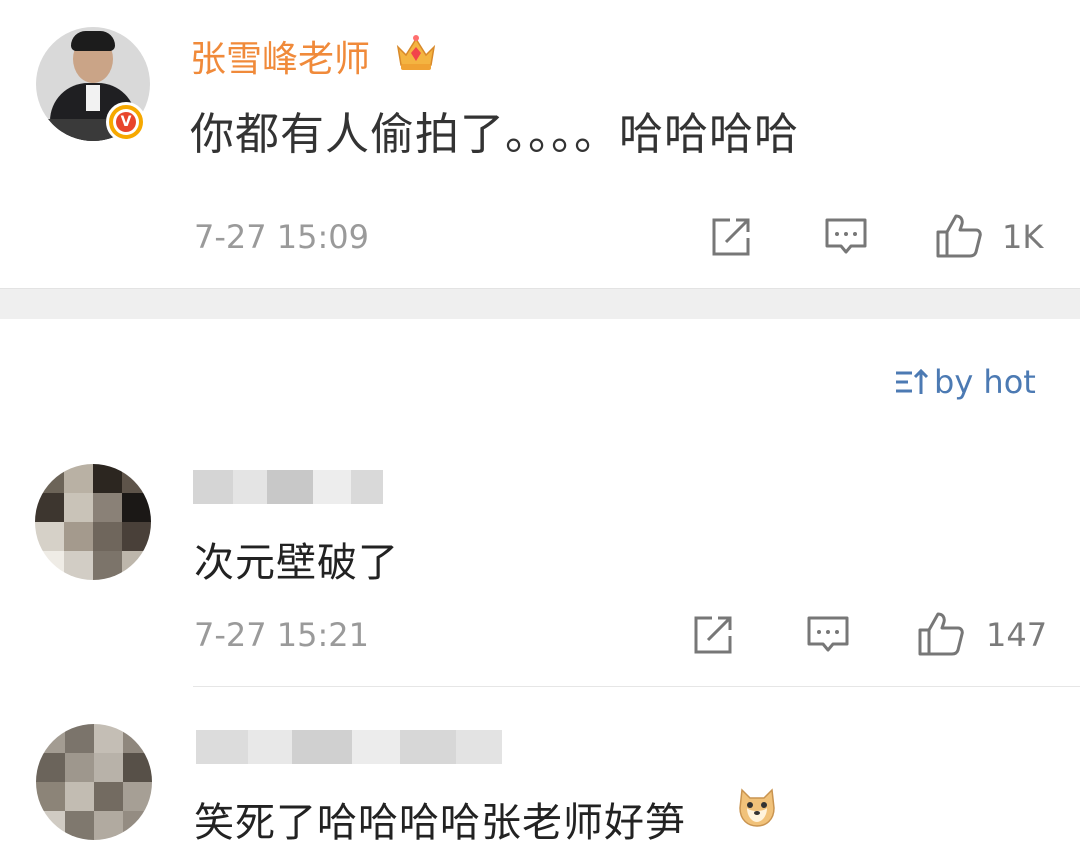 This screenshot has height=856, width=1080. Describe the element at coordinates (1017, 635) in the screenshot. I see `comment-like-count: 147` at that location.